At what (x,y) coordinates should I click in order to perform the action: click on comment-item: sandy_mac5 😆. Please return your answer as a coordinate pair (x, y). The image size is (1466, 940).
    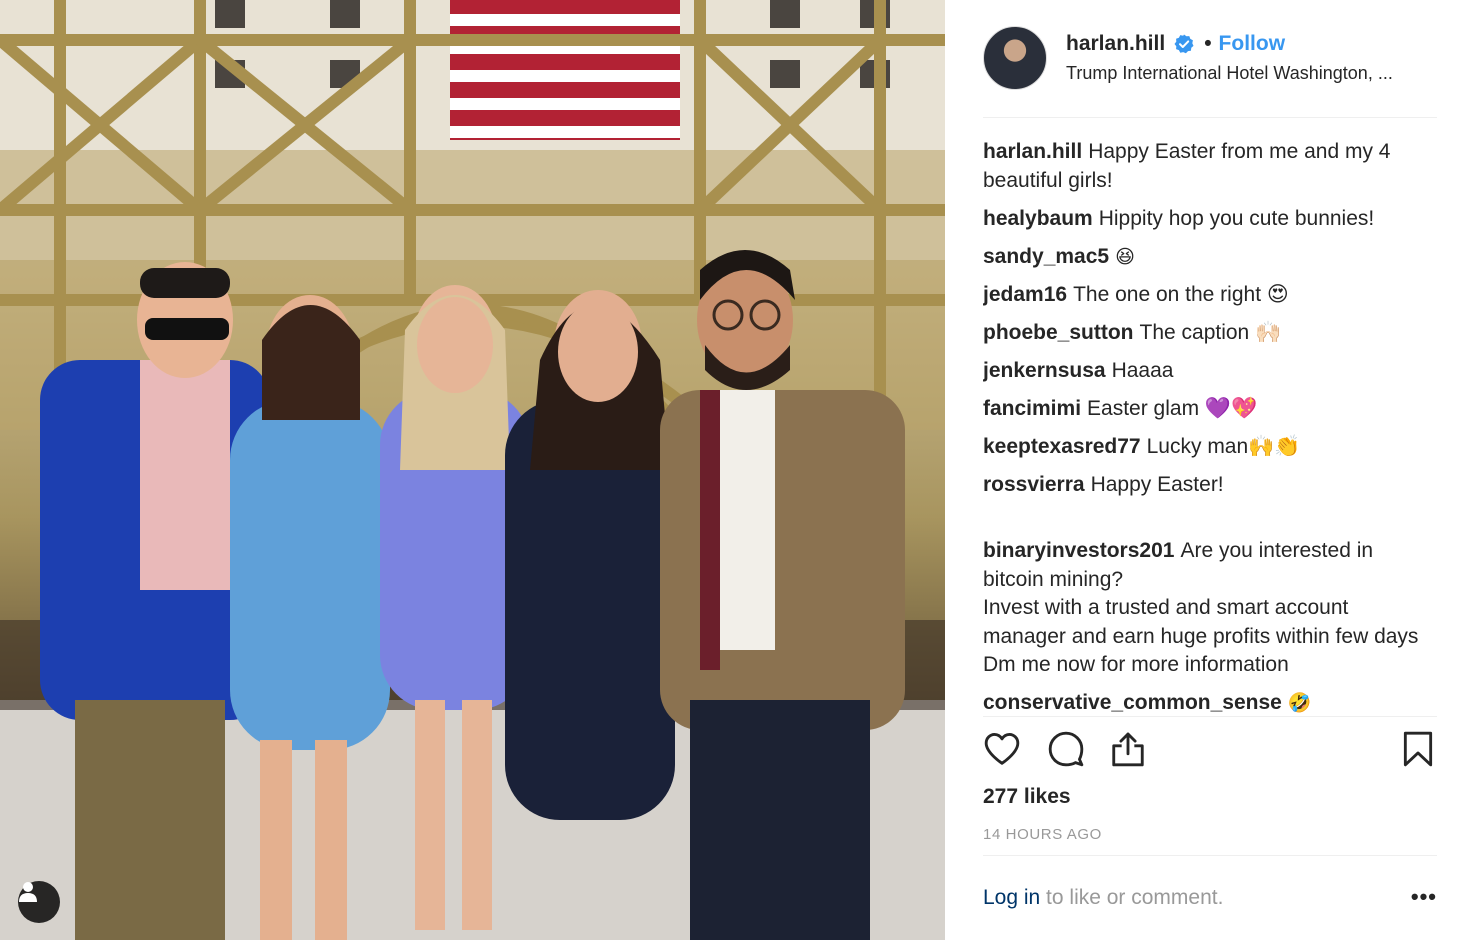
    Looking at the image, I should click on (1210, 257).